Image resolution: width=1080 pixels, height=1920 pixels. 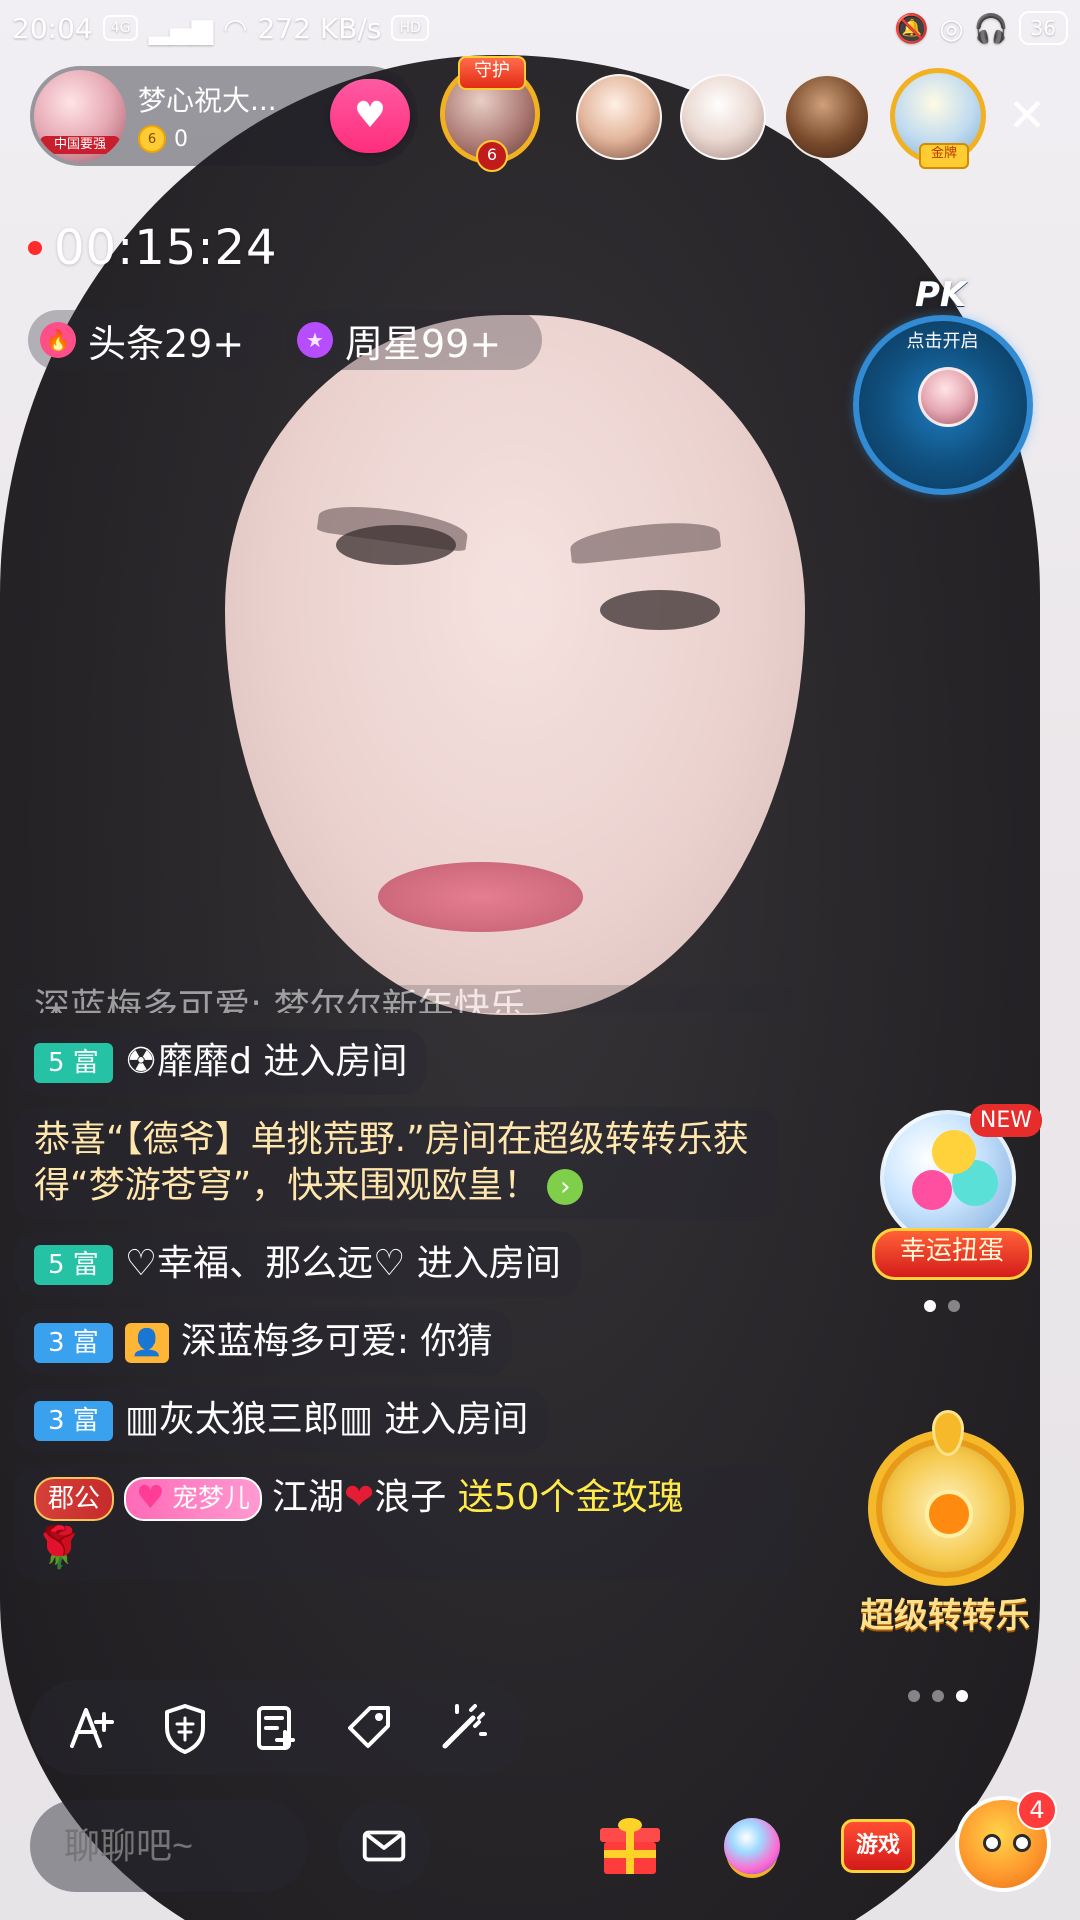 I want to click on vpn-icon: ◎, so click(x=951, y=28).